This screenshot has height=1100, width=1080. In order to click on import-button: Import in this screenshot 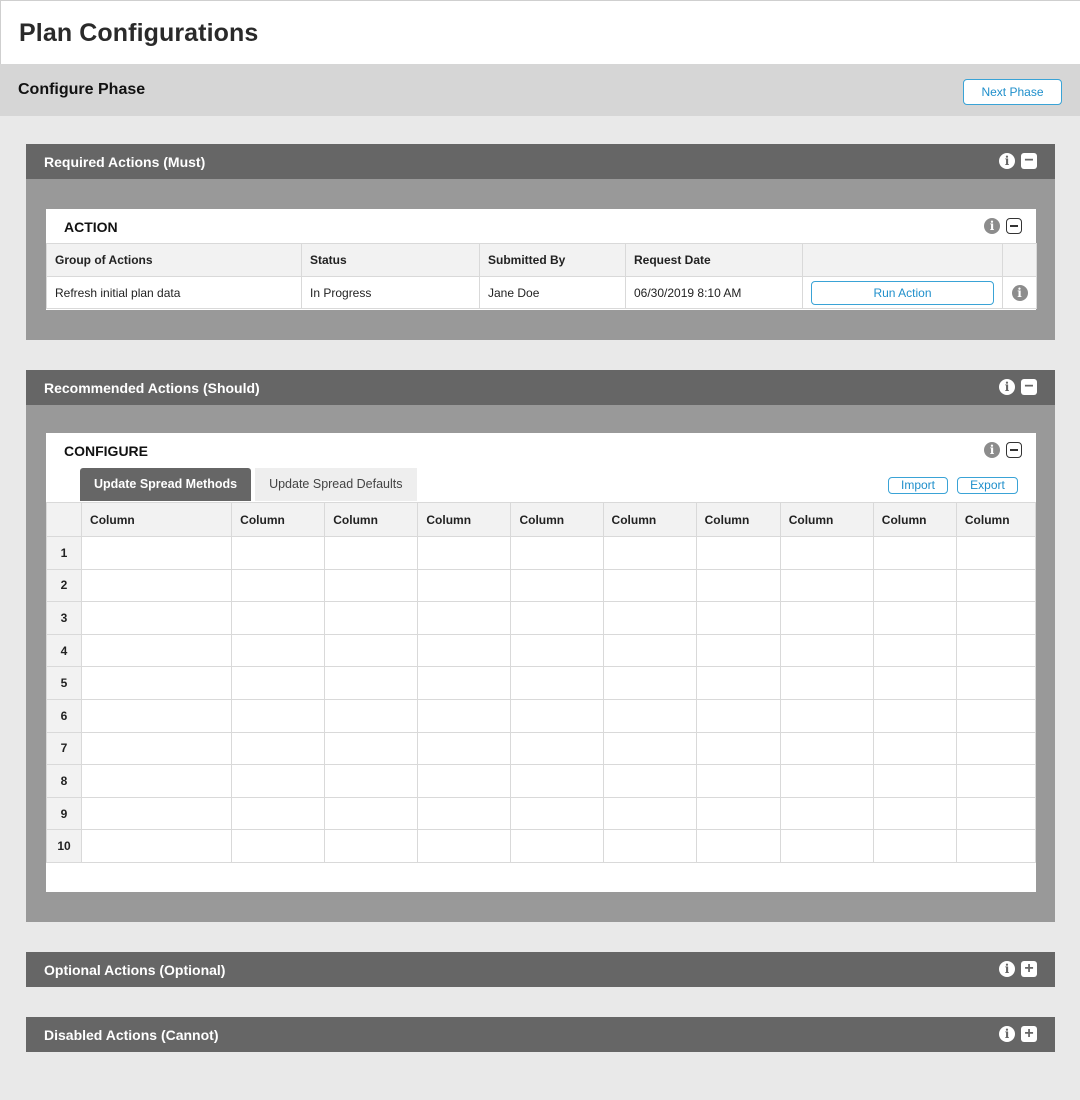, I will do `click(918, 485)`.